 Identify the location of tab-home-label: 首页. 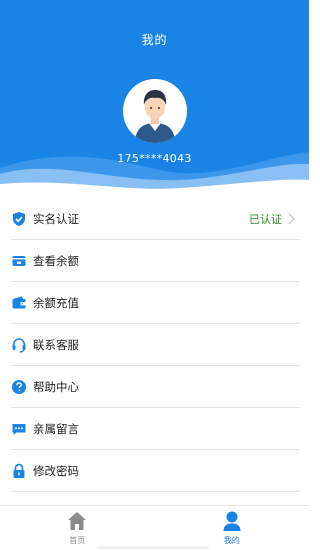
(77, 540).